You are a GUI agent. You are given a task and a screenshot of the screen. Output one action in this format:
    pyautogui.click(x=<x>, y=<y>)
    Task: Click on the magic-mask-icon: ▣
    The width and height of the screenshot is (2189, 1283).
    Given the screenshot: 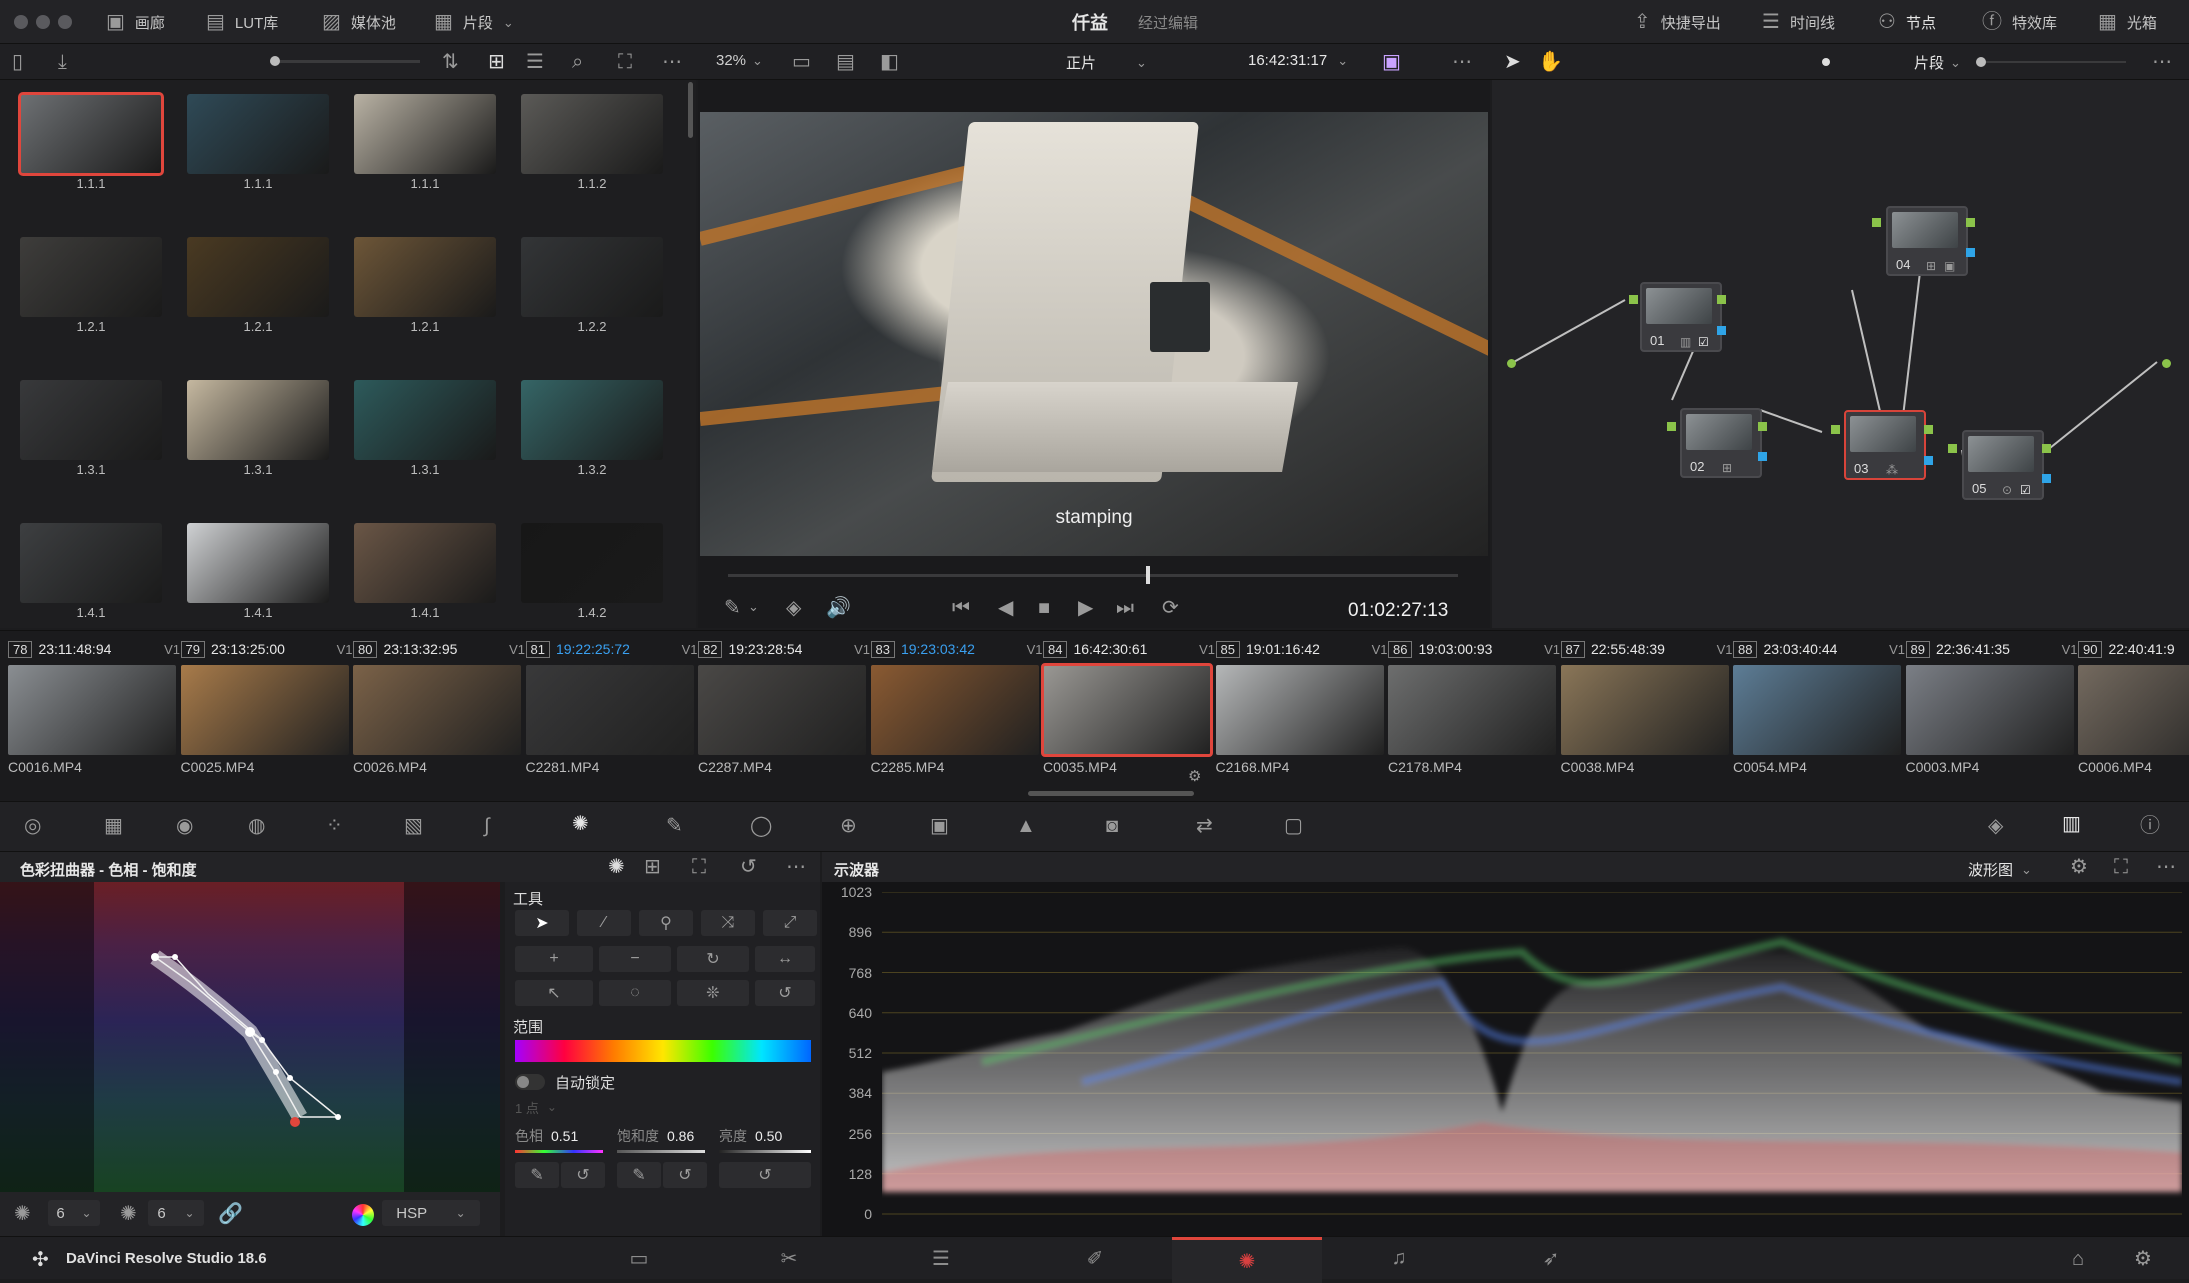 What is the action you would take?
    pyautogui.click(x=939, y=826)
    